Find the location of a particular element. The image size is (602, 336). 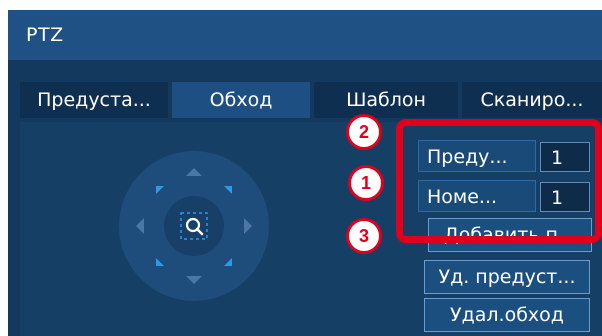

annotation-badge-1: 1 is located at coordinates (366, 183).